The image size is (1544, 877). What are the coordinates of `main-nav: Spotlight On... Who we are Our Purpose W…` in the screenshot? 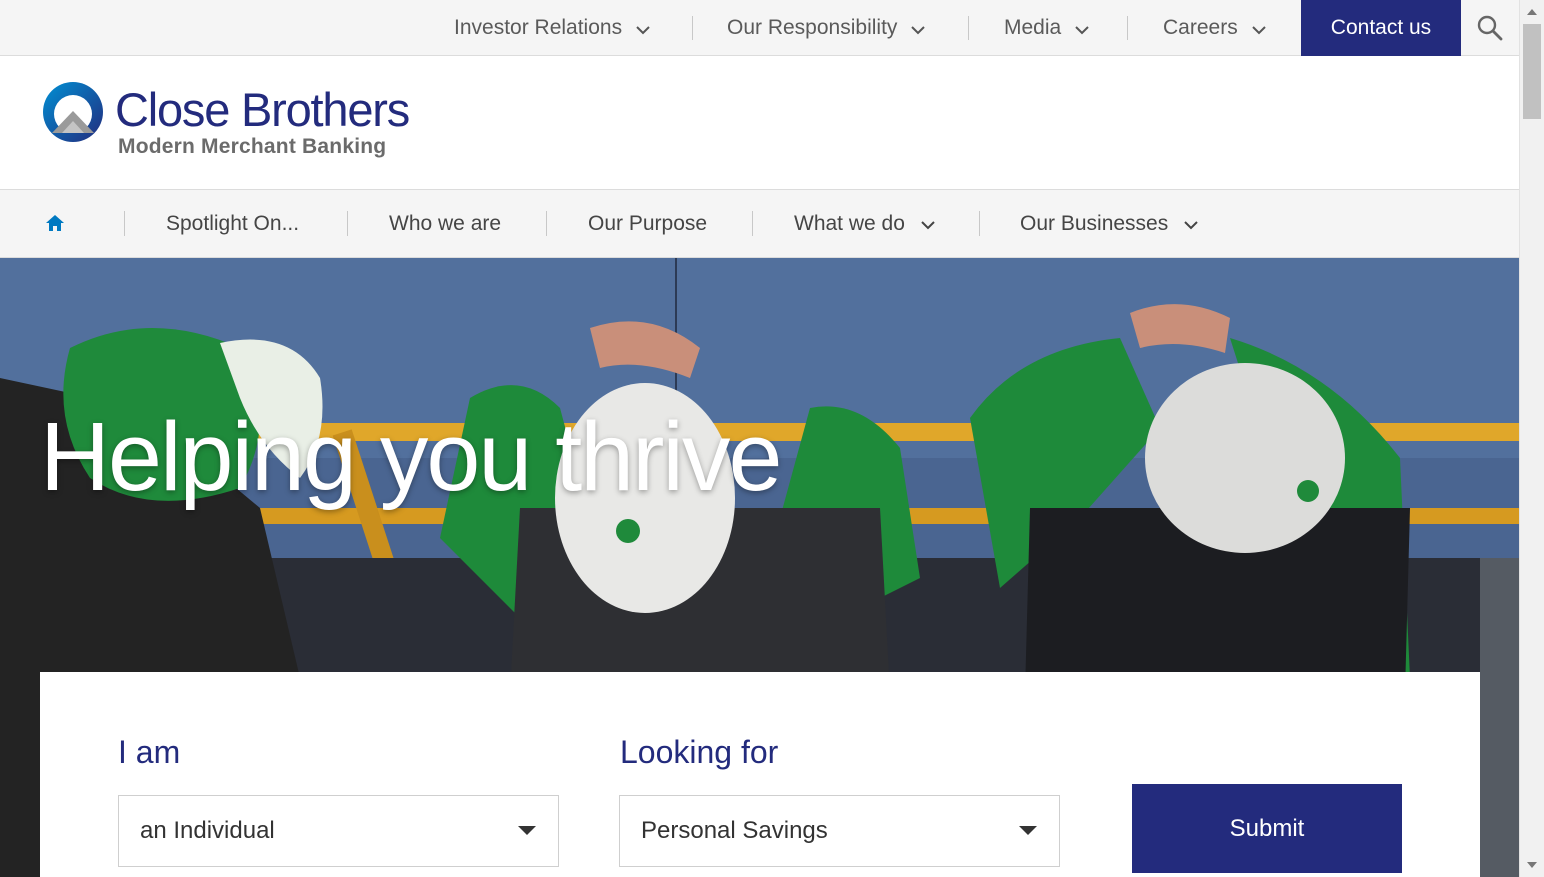 It's located at (759, 223).